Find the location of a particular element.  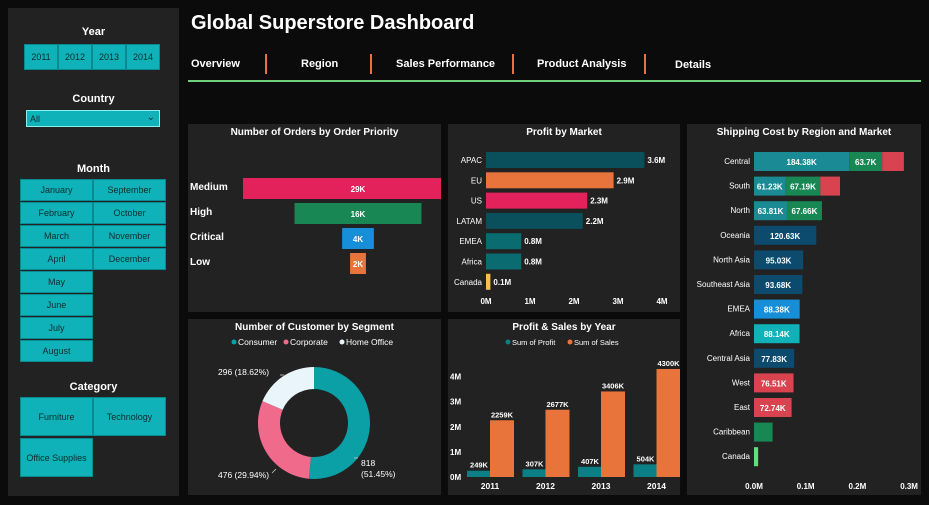

tab-sales-performance: Sales Performance is located at coordinates (445, 64).